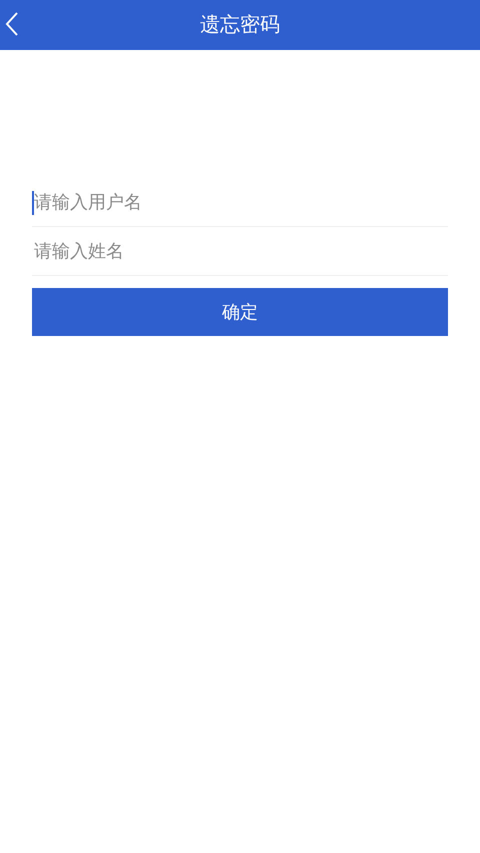 The image size is (480, 853). I want to click on back-icon, so click(12, 24).